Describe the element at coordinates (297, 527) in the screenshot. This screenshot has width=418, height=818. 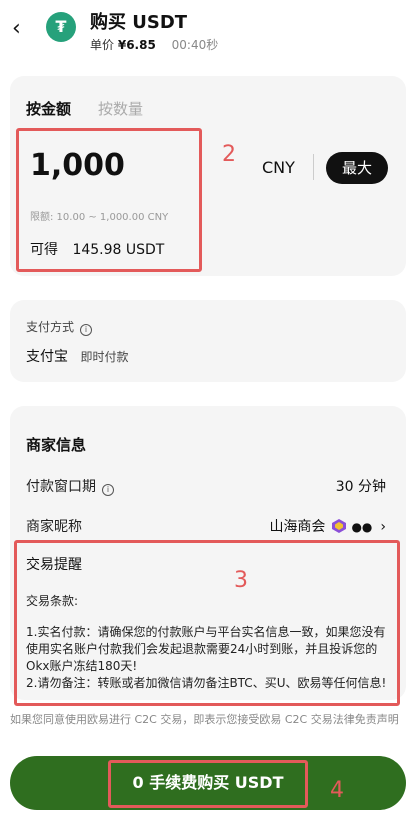
I see `merchant-nickname: 山海商会` at that location.